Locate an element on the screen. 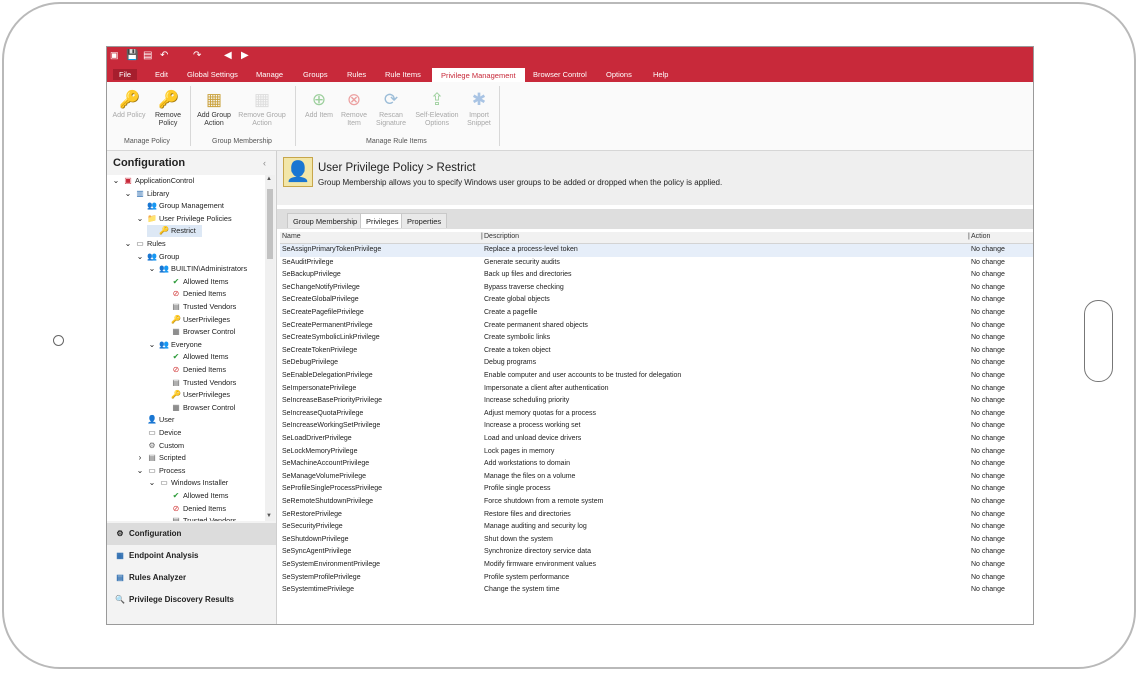  remove-item-button: ⊗ Remove Item is located at coordinates (354, 109).